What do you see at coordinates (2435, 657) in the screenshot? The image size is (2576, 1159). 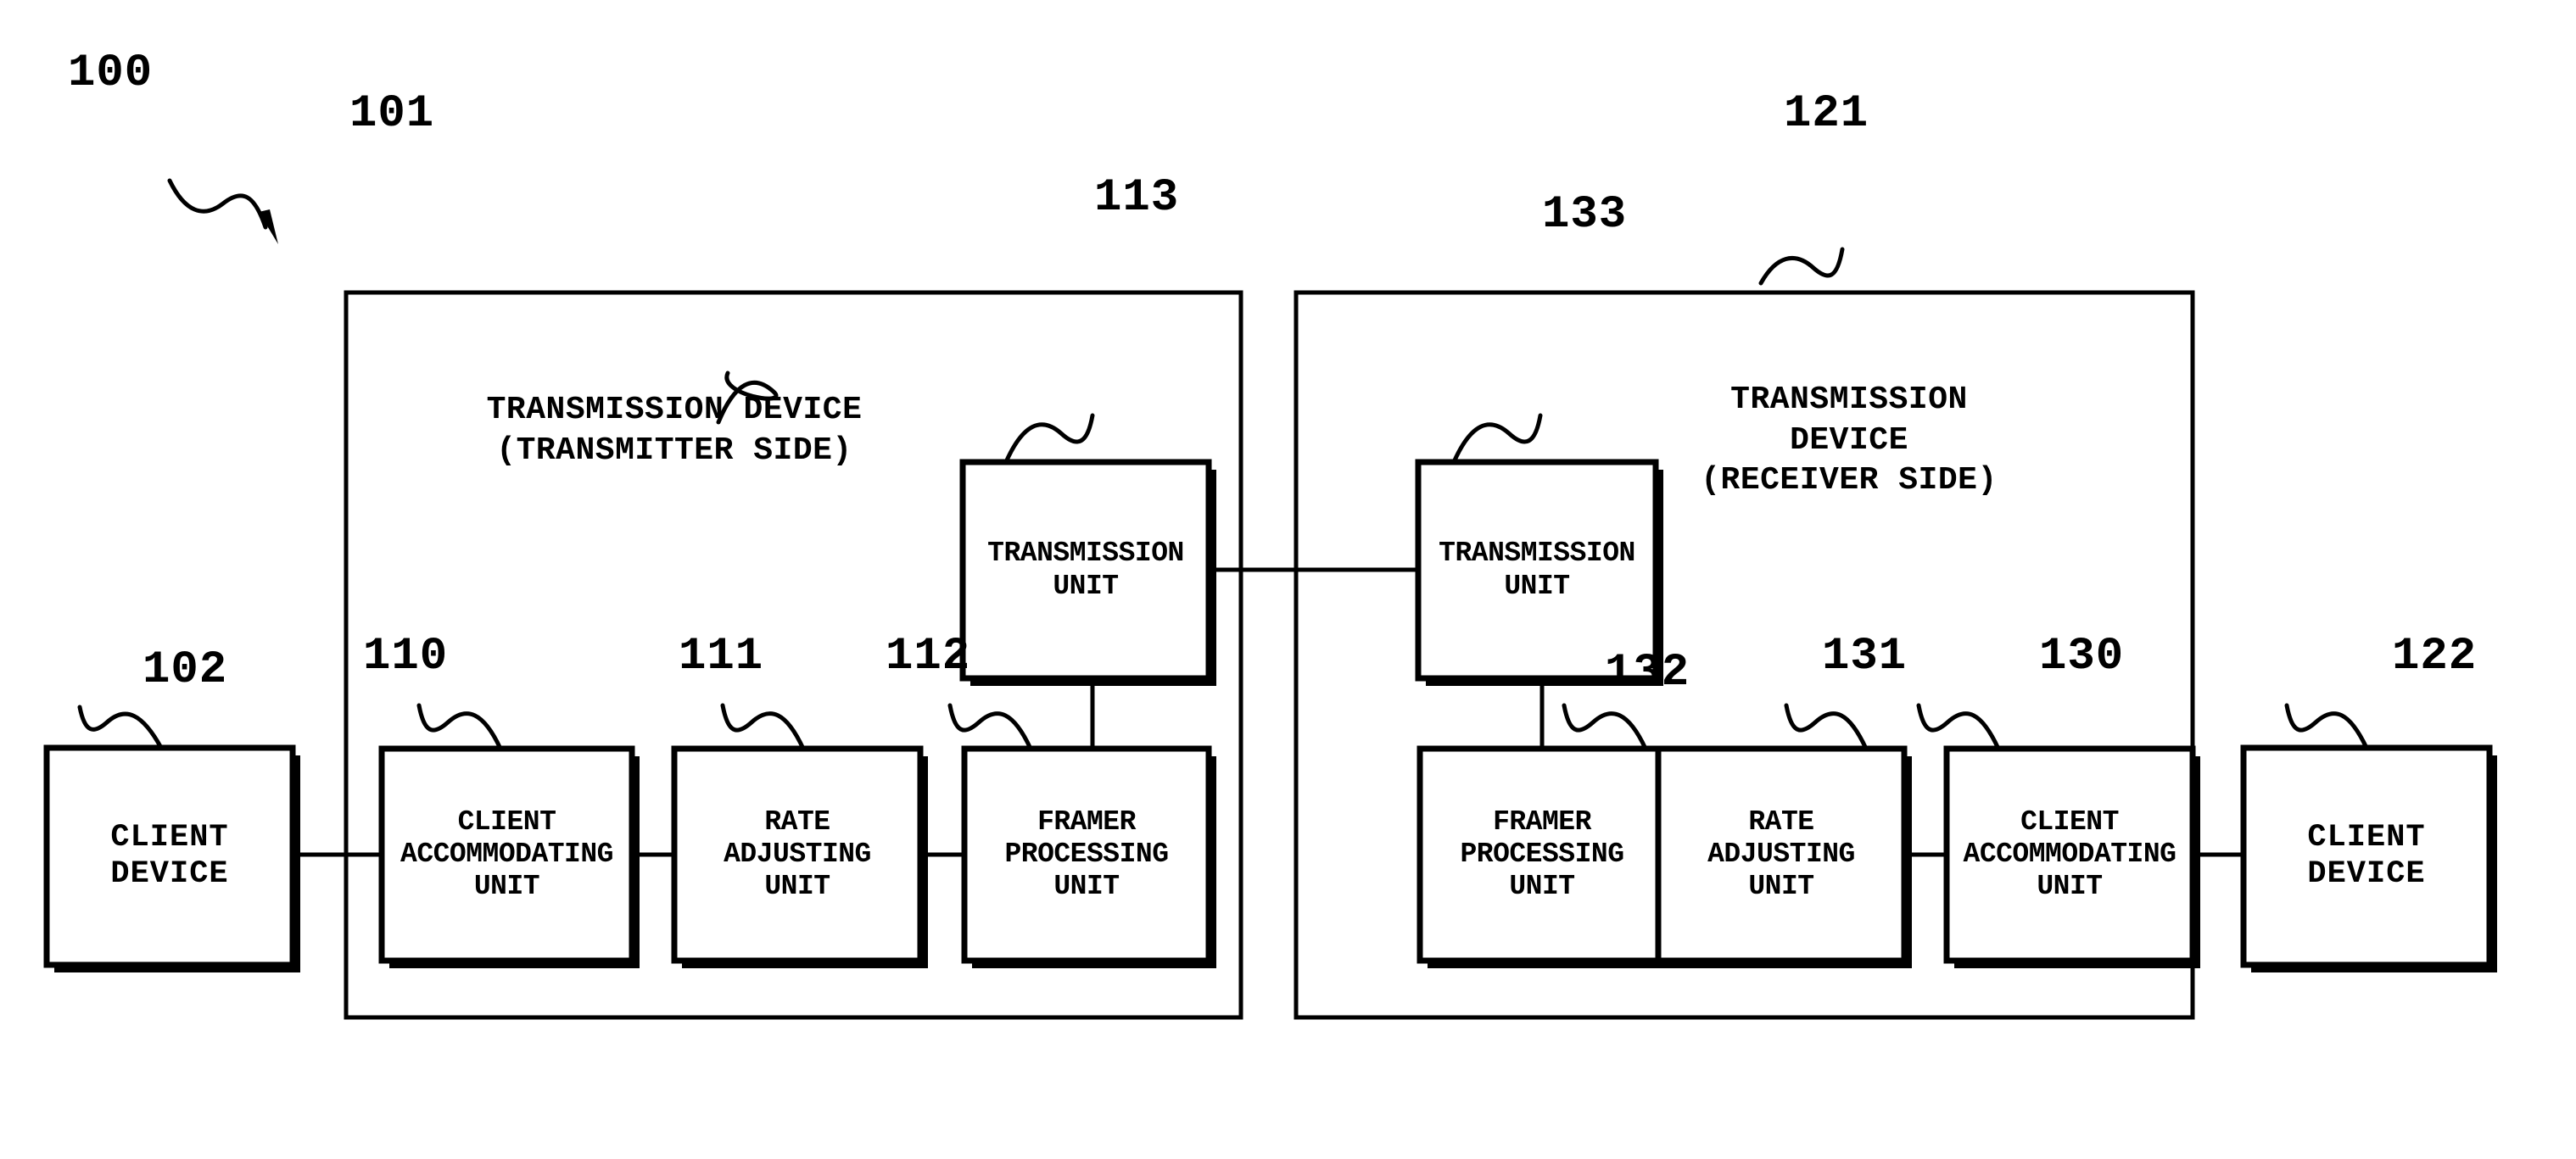 I see `ref-number-122: 122` at bounding box center [2435, 657].